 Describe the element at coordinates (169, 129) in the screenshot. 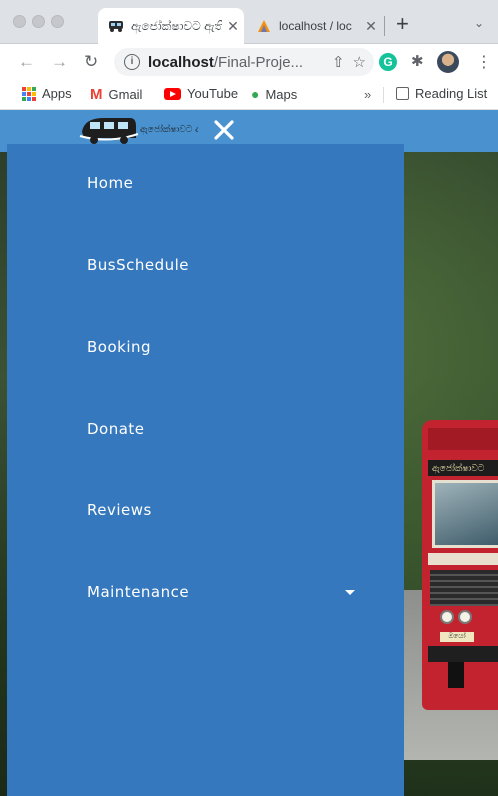

I see `logo-text: ඇජෝක්ෂාවට ඇති` at that location.